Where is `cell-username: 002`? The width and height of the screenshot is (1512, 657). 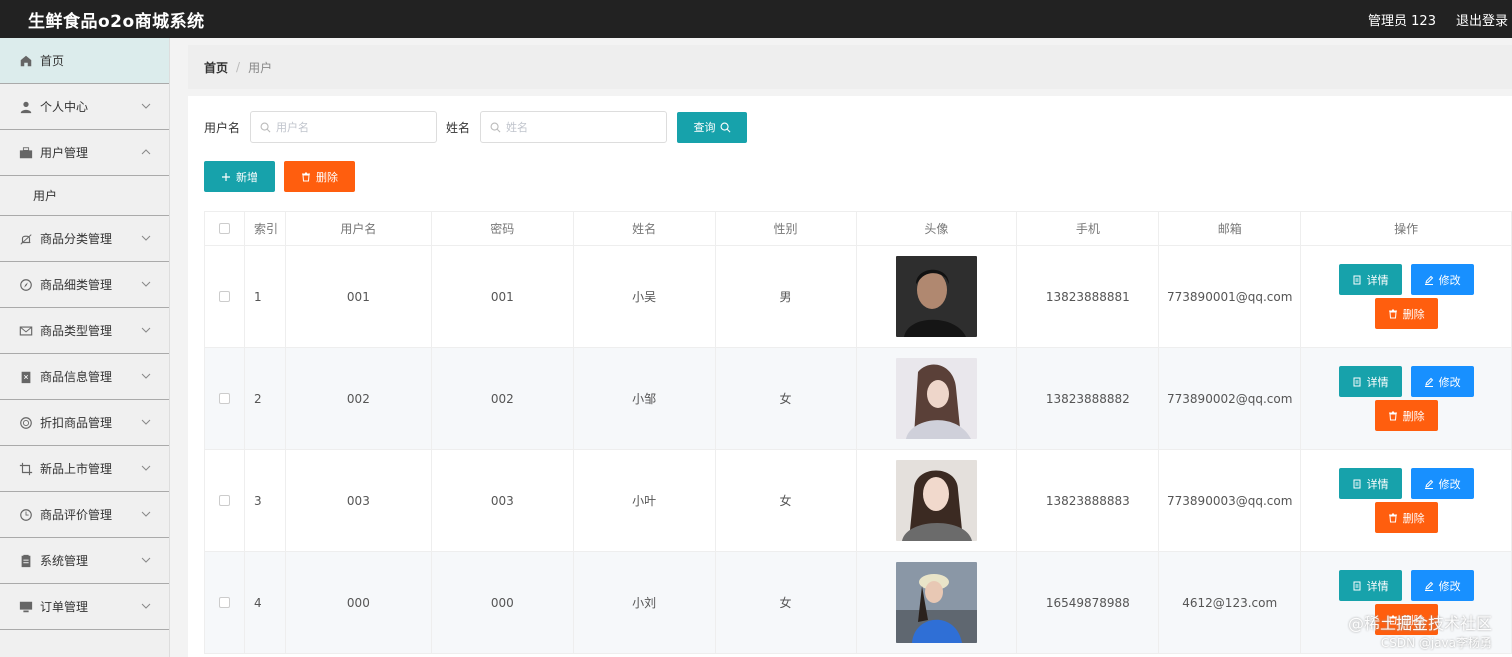 cell-username: 002 is located at coordinates (359, 398).